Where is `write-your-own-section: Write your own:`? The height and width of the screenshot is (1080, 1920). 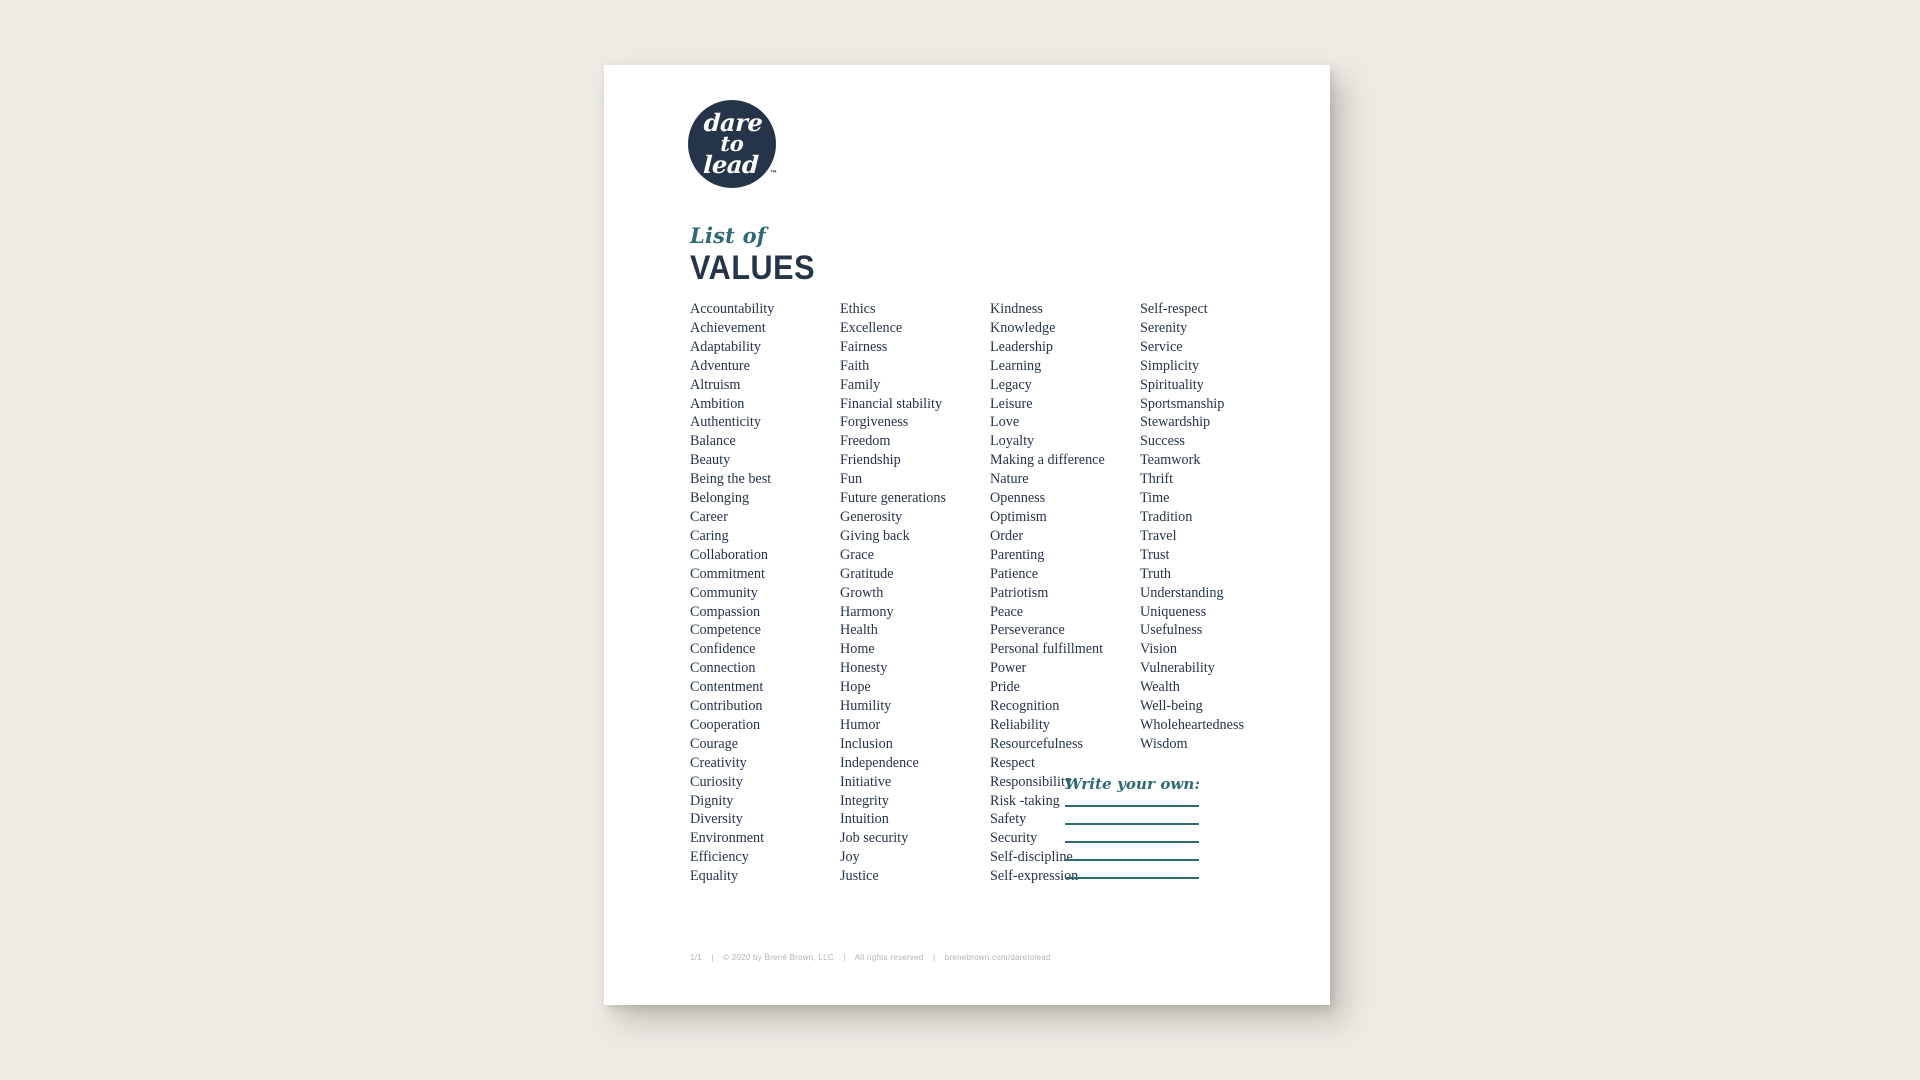
write-your-own-section: Write your own: is located at coordinates (1135, 835).